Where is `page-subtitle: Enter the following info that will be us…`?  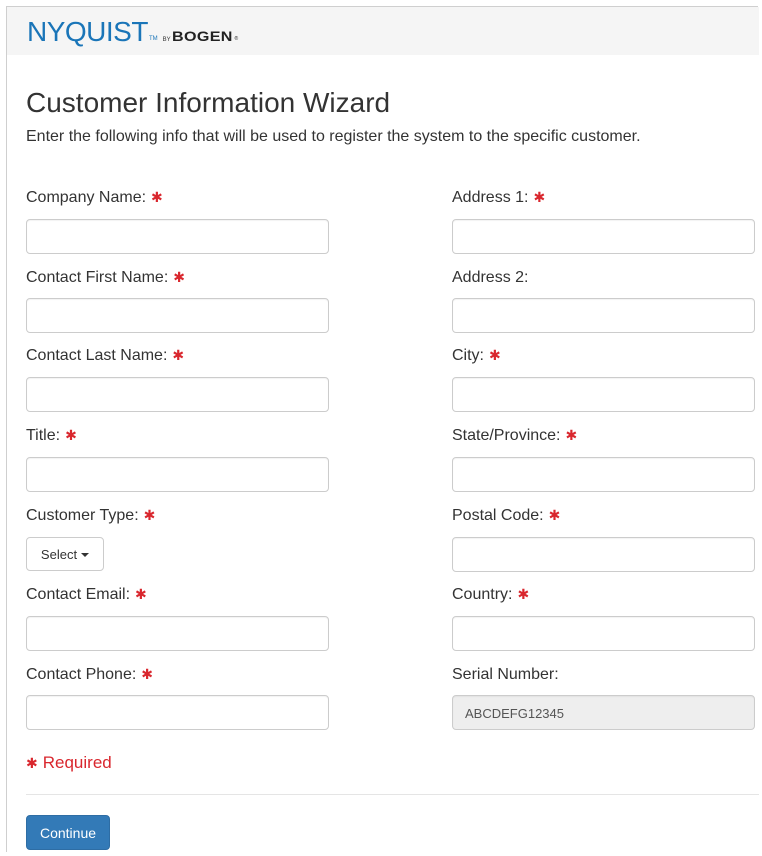 page-subtitle: Enter the following info that will be us… is located at coordinates (333, 136).